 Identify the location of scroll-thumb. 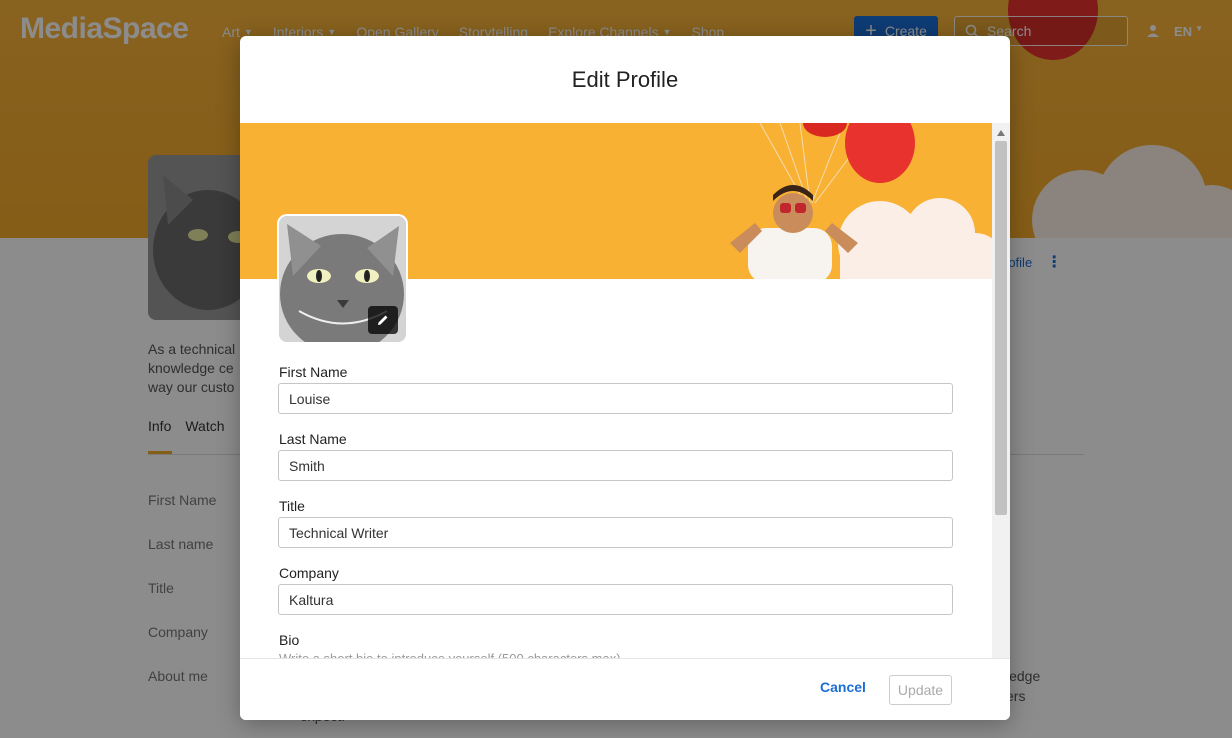
(1001, 328).